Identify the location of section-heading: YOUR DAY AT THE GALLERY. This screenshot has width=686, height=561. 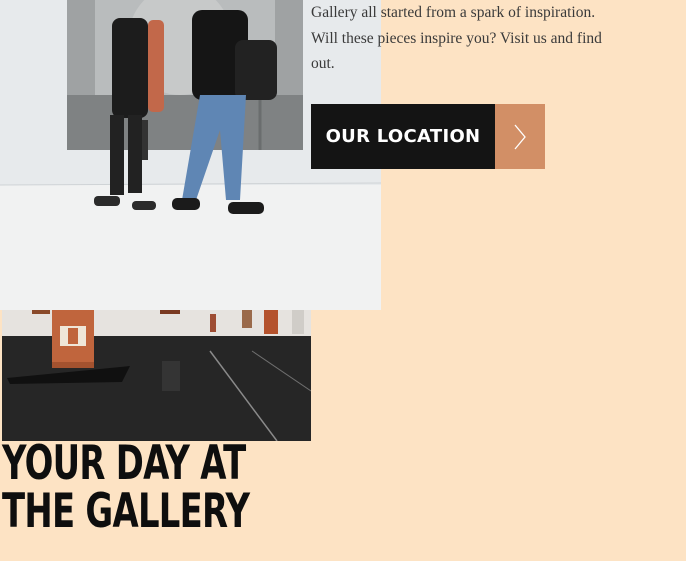
(126, 487).